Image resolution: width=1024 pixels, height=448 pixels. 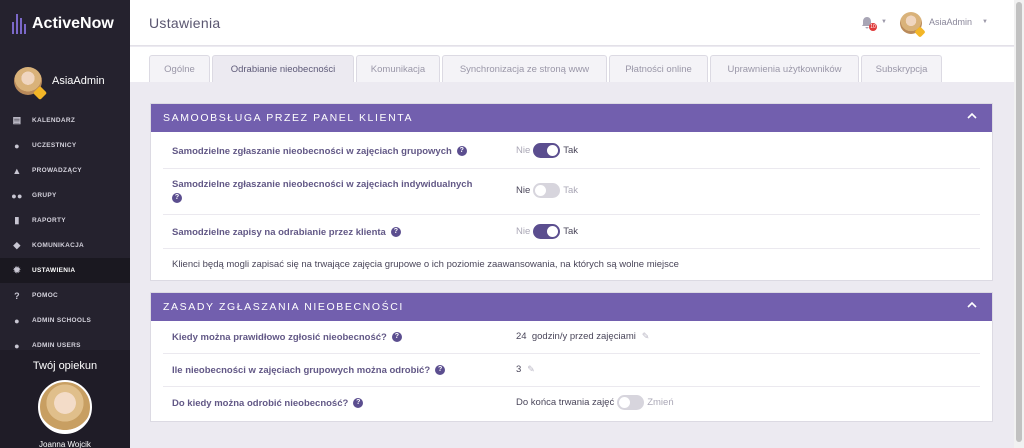 I want to click on sidebar-item-label: PROWADZĄCY, so click(x=57, y=170).